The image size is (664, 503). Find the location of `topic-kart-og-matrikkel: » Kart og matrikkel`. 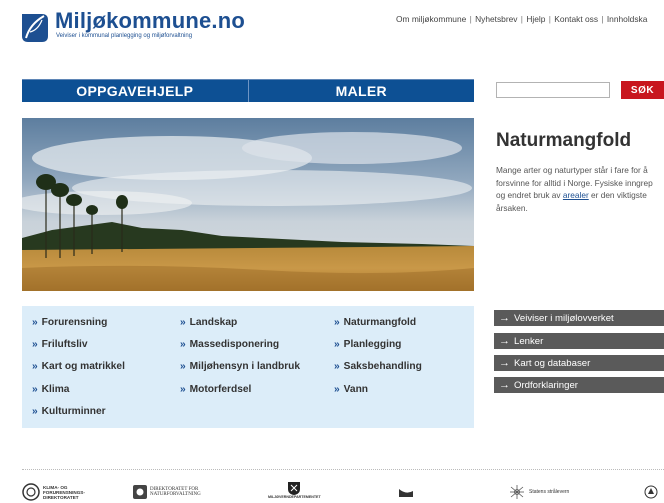

topic-kart-og-matrikkel: » Kart og matrikkel is located at coordinates (78, 366).